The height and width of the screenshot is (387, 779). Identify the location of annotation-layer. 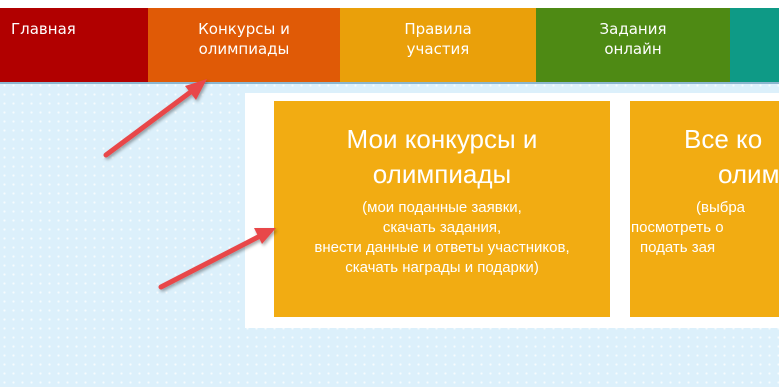
(189, 184).